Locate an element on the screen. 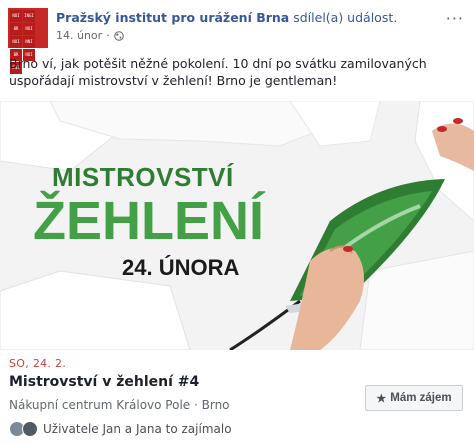  post-date-link: 14. únor is located at coordinates (79, 35).